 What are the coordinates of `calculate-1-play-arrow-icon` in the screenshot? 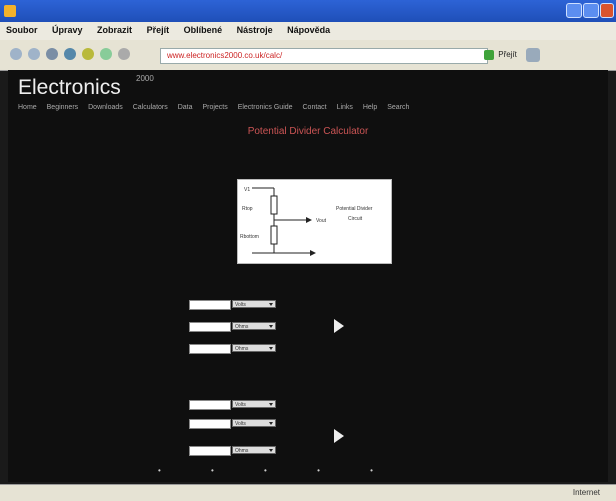 It's located at (339, 326).